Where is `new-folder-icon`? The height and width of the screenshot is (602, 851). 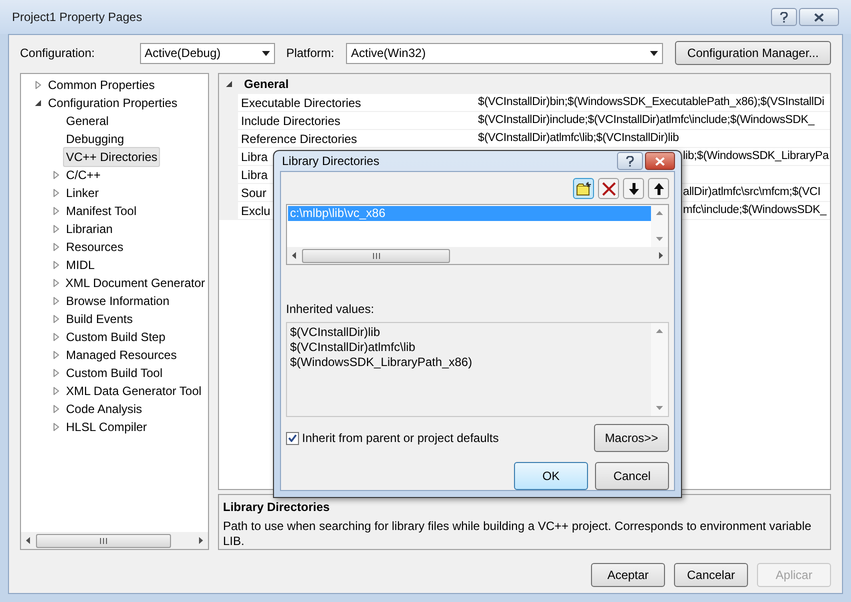
new-folder-icon is located at coordinates (584, 189).